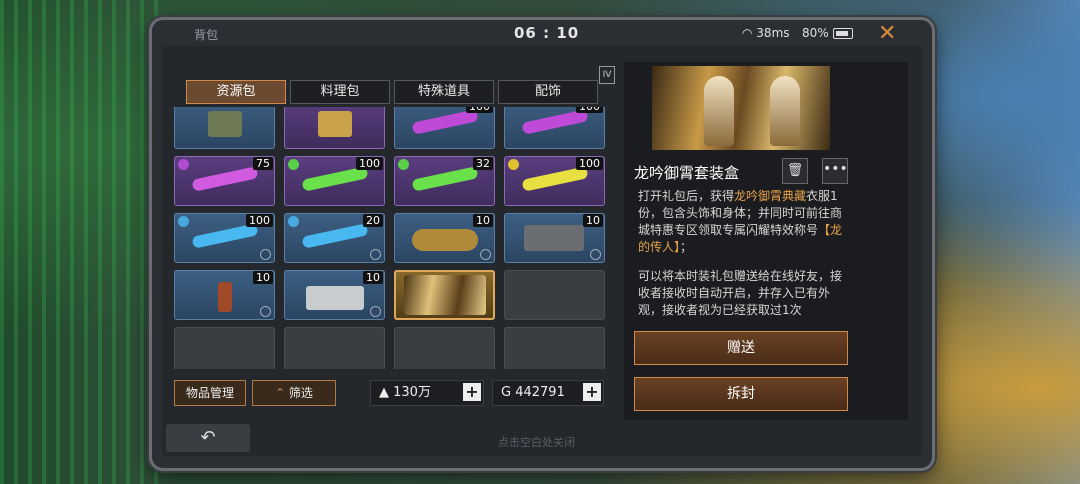  What do you see at coordinates (263, 163) in the screenshot?
I see `item-count: 75` at bounding box center [263, 163].